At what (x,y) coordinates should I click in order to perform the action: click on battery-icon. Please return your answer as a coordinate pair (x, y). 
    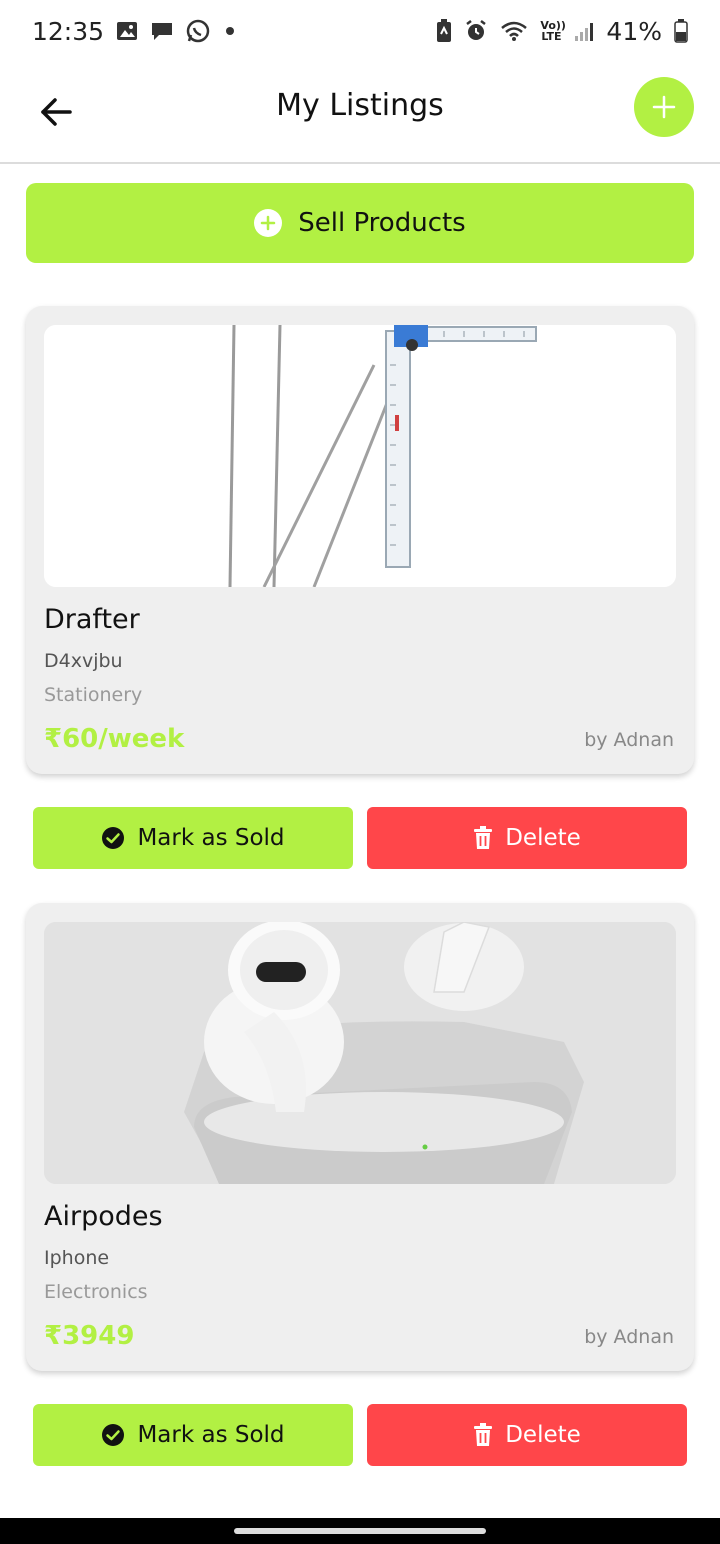
    Looking at the image, I should click on (681, 31).